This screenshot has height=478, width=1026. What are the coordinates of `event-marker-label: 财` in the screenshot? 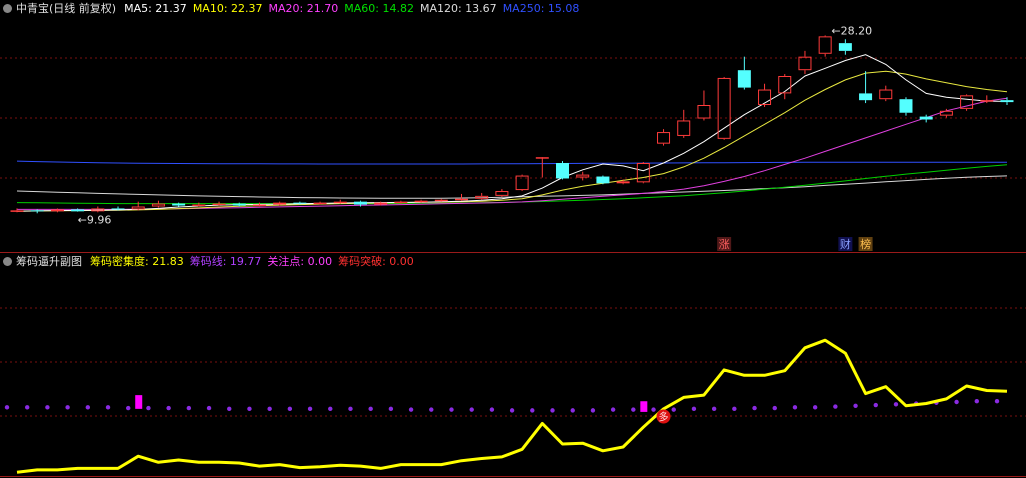 It's located at (845, 244).